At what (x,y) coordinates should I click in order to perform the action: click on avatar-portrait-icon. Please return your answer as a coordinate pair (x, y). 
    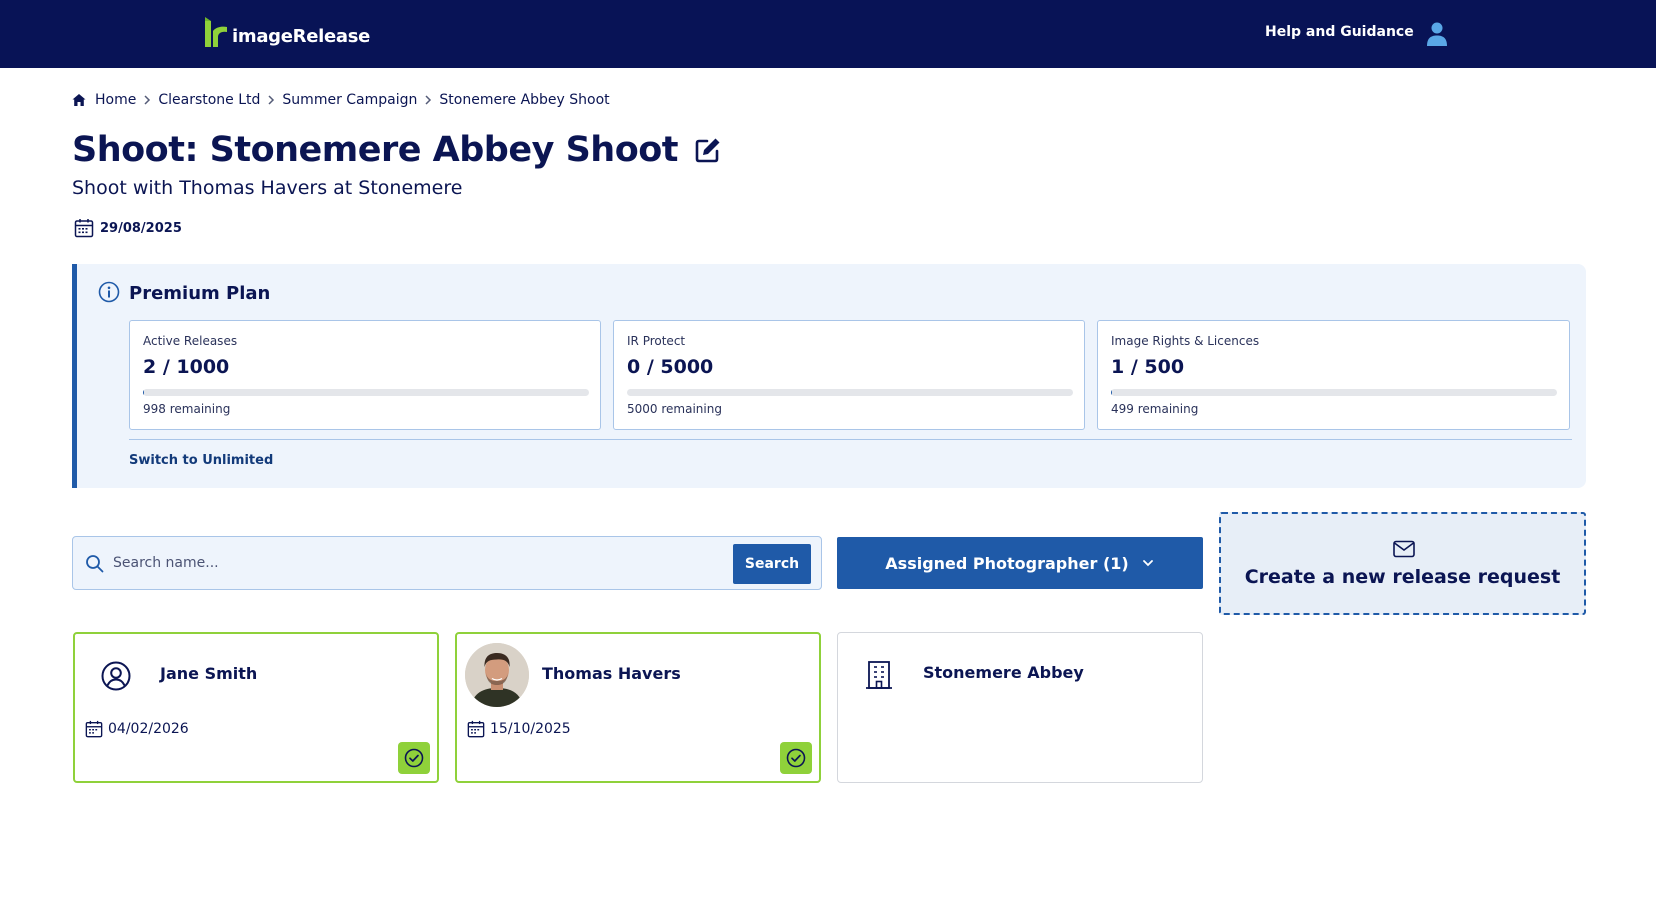
    Looking at the image, I should click on (497, 675).